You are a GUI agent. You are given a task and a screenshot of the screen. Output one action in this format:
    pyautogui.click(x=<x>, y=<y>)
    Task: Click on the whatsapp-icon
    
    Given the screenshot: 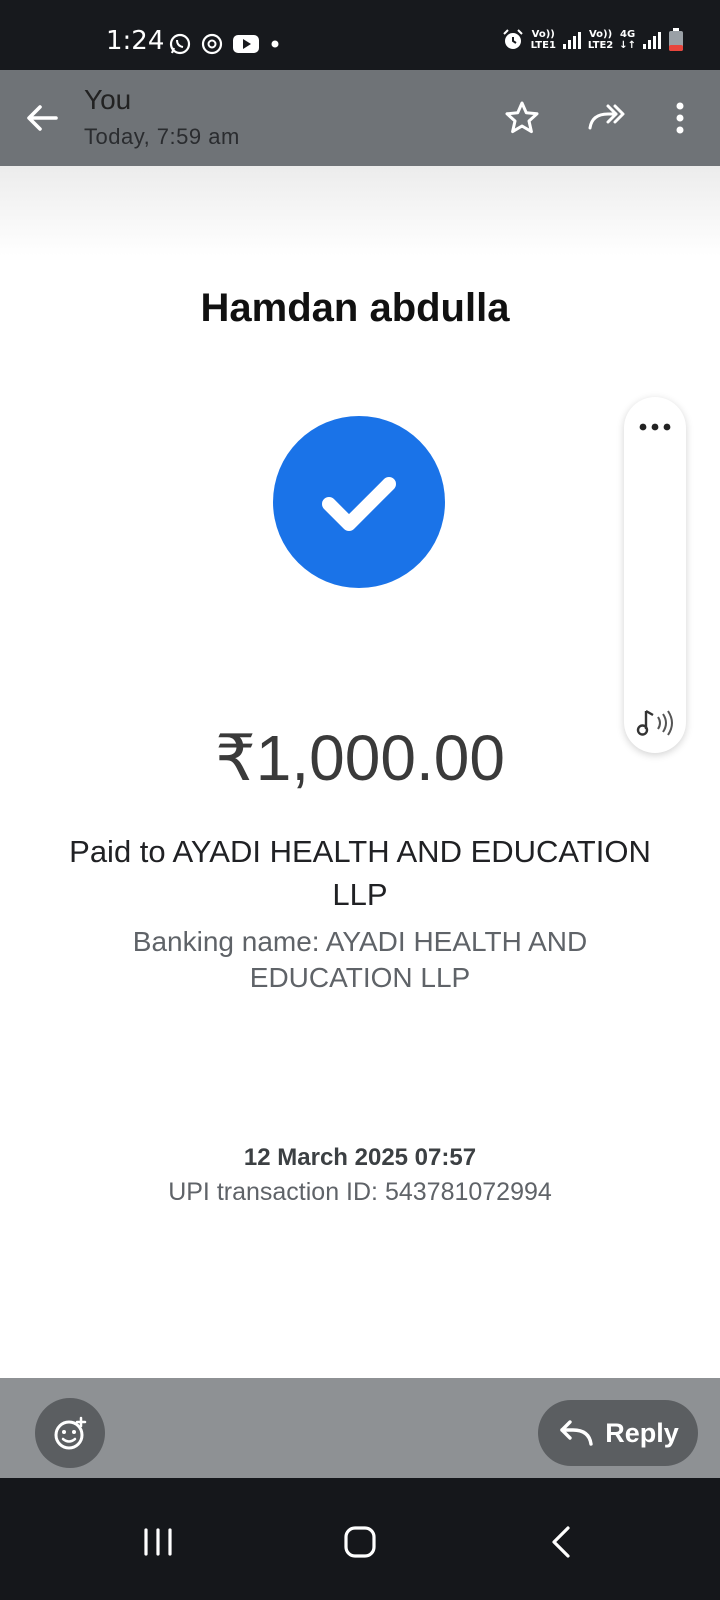 What is the action you would take?
    pyautogui.click(x=180, y=44)
    